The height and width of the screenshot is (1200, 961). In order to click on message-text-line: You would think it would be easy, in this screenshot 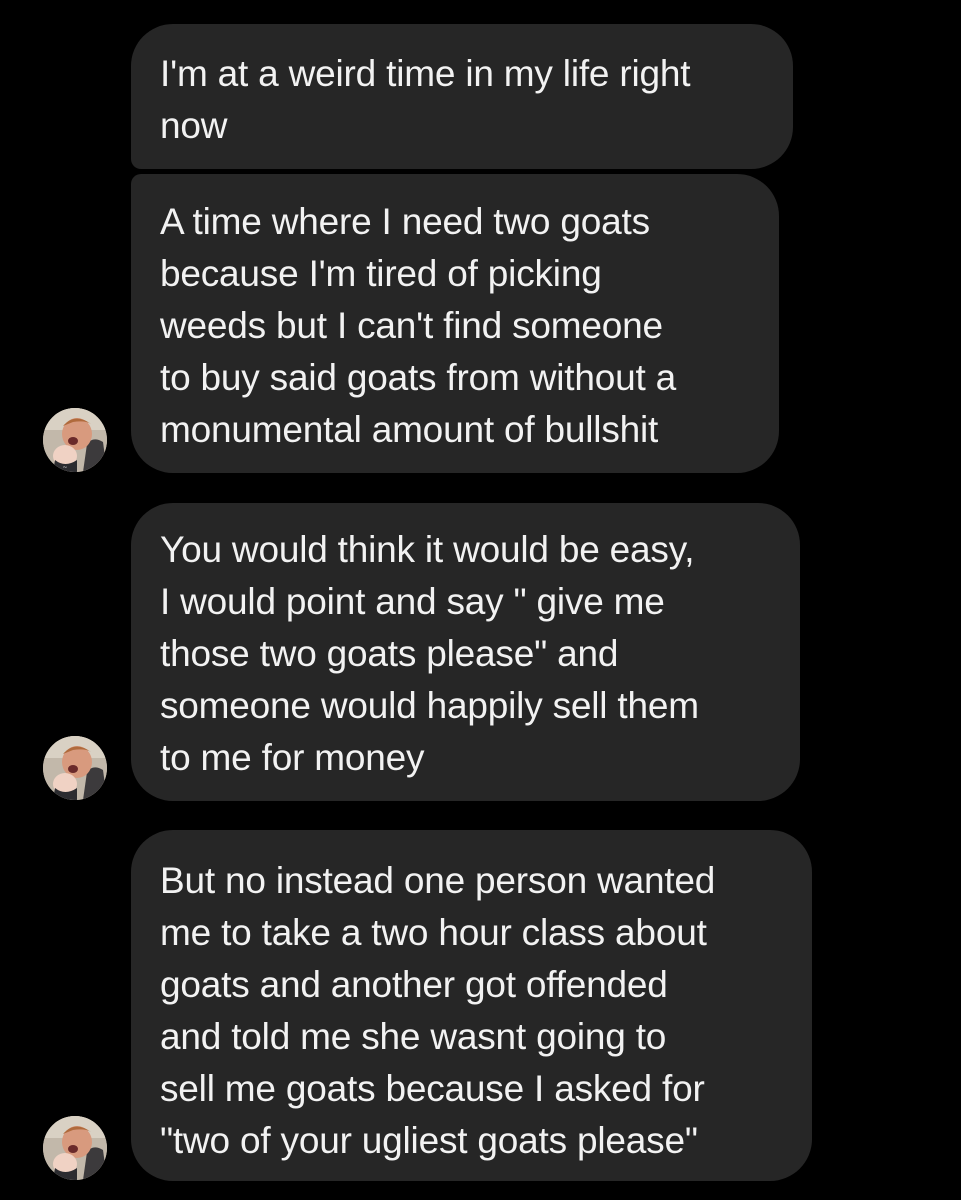, I will do `click(427, 549)`.